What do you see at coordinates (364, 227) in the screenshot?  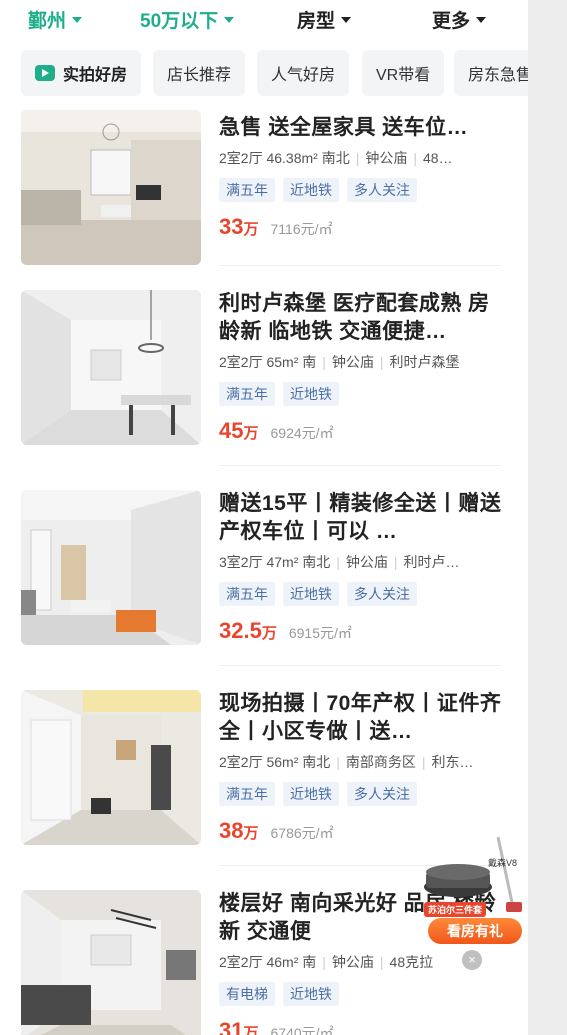 I see `price-row: 33万 7116元/㎡` at bounding box center [364, 227].